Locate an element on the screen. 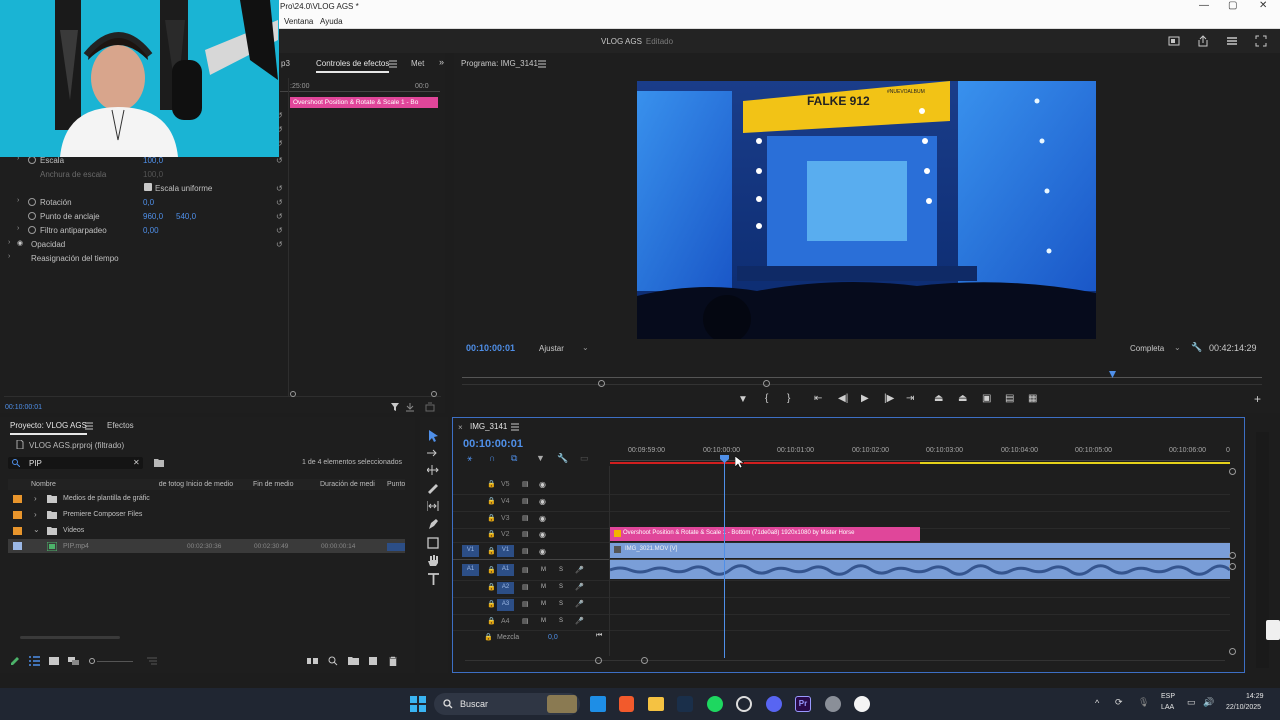 The width and height of the screenshot is (1280, 720). mix-value: 0,0 is located at coordinates (553, 637).